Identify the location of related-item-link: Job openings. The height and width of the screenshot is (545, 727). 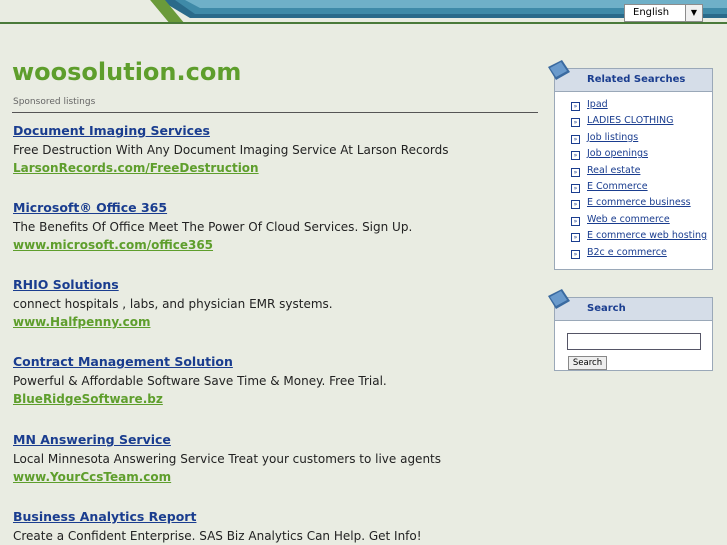
(617, 153).